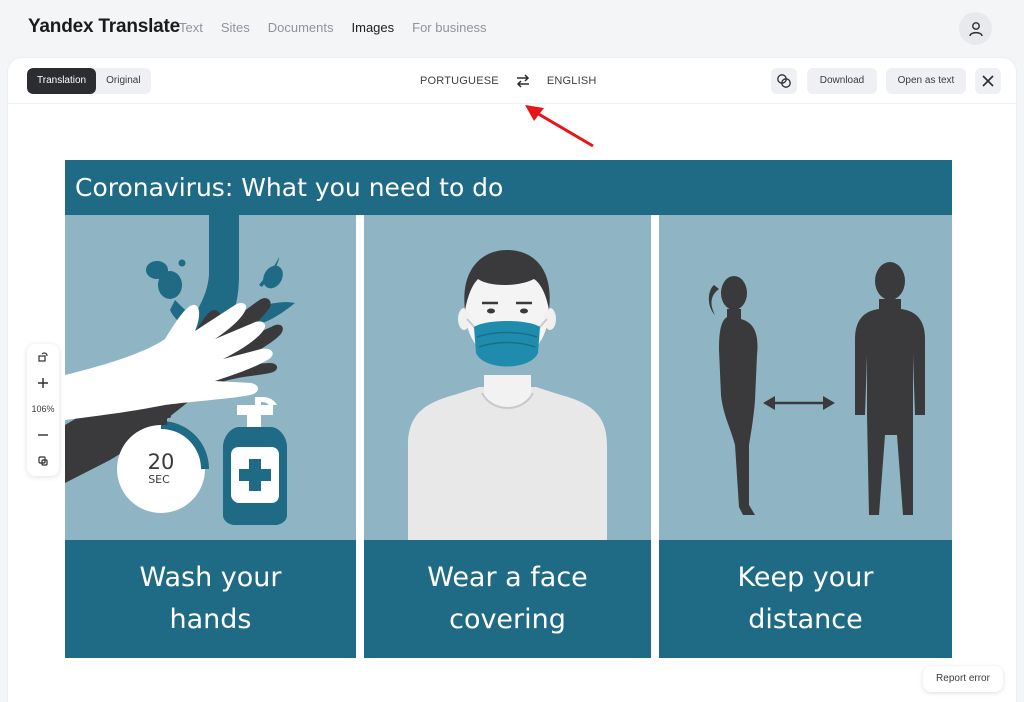 The image size is (1024, 702). I want to click on close-button, so click(988, 81).